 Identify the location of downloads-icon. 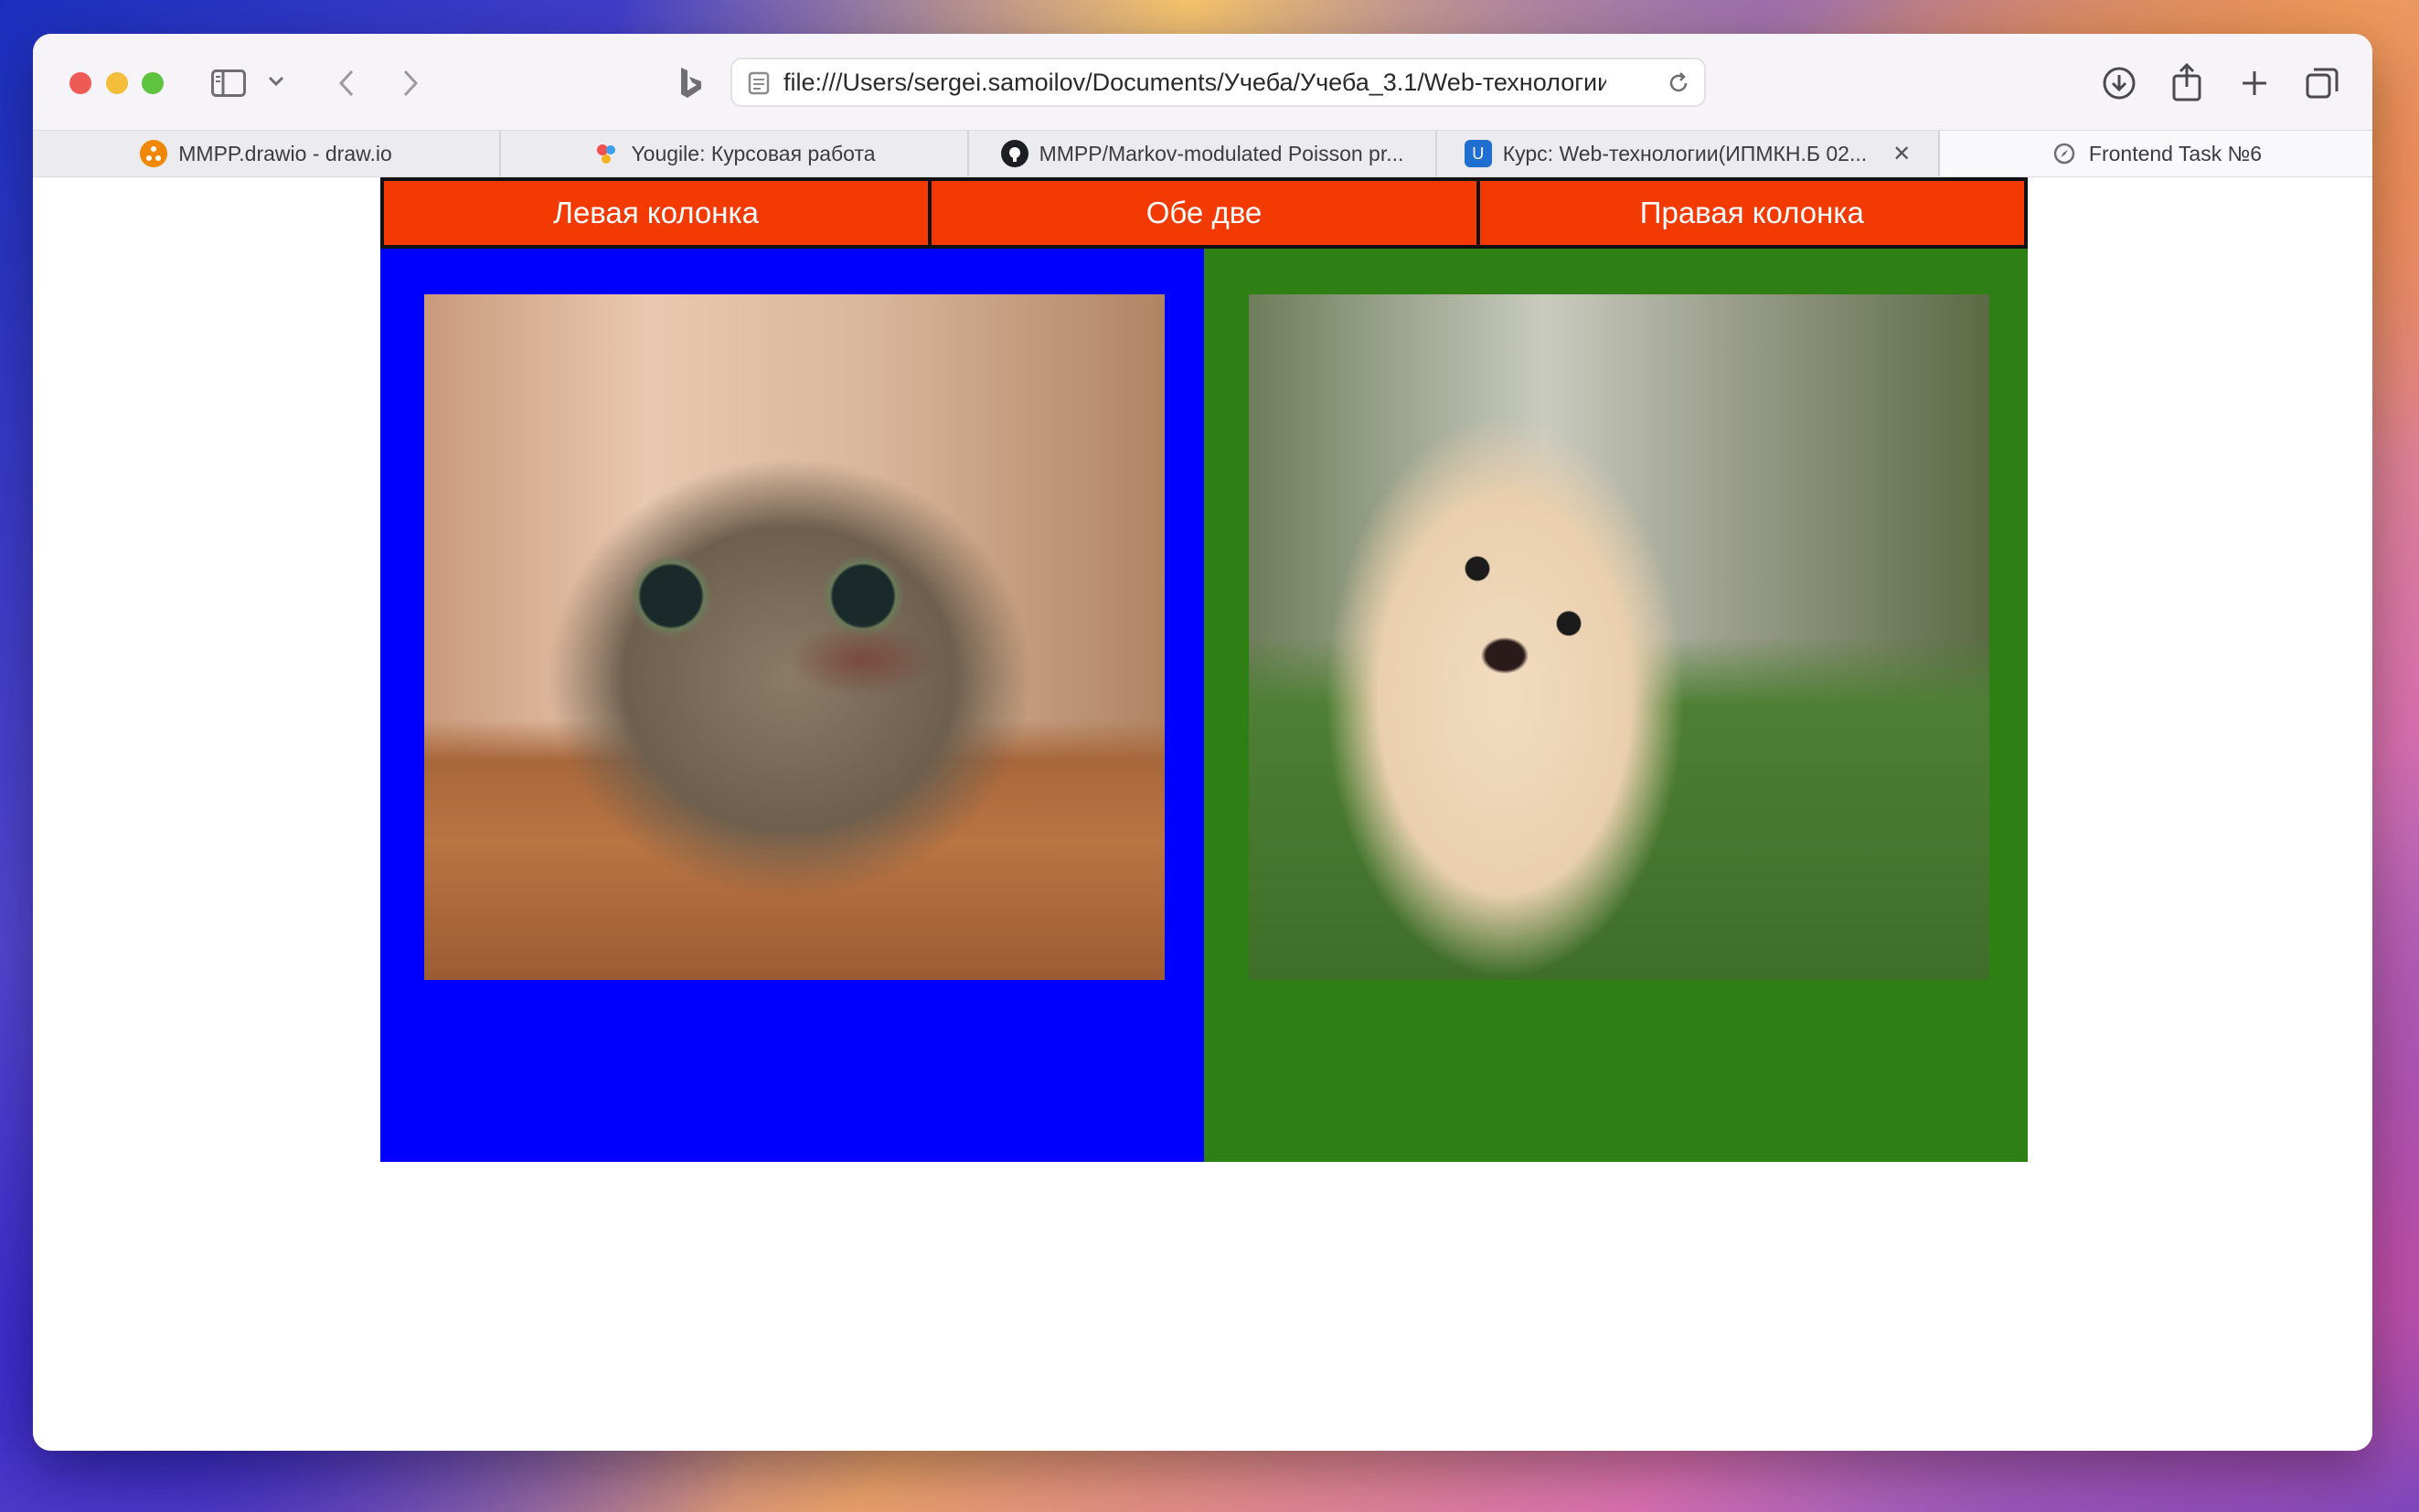
(2119, 83).